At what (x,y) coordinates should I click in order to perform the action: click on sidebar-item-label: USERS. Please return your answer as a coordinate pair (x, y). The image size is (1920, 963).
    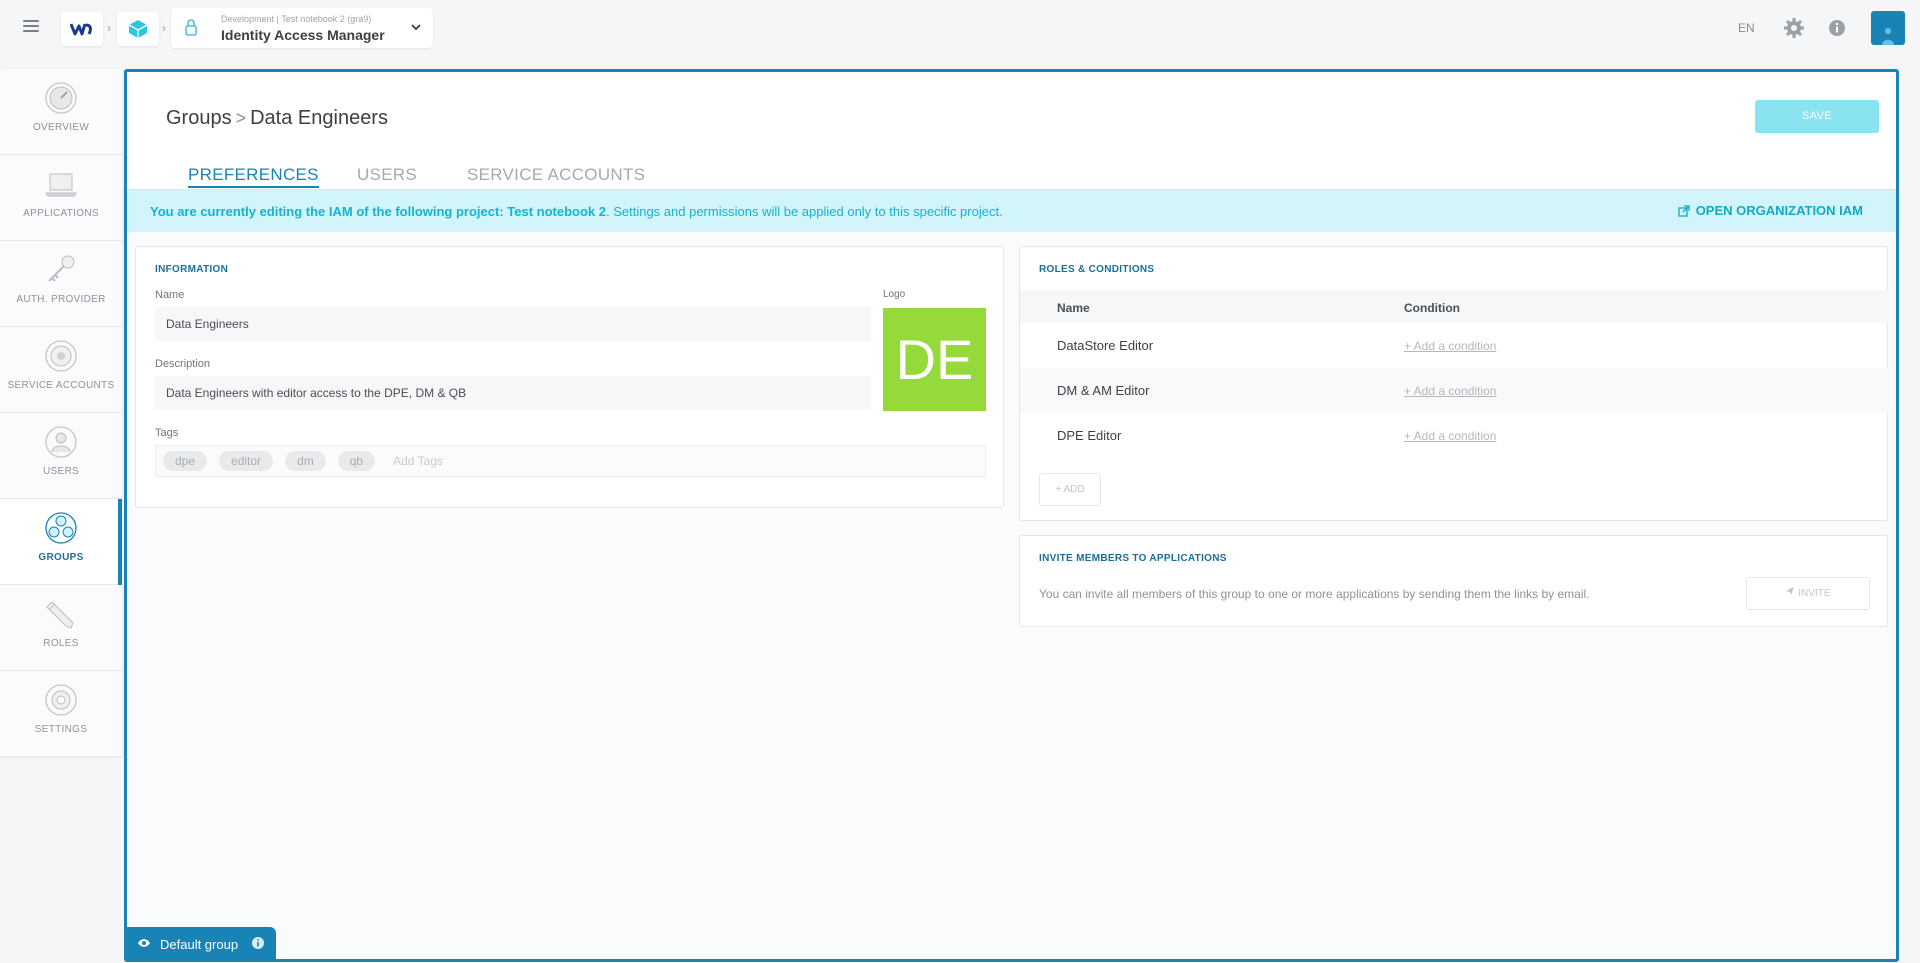
    Looking at the image, I should click on (61, 471).